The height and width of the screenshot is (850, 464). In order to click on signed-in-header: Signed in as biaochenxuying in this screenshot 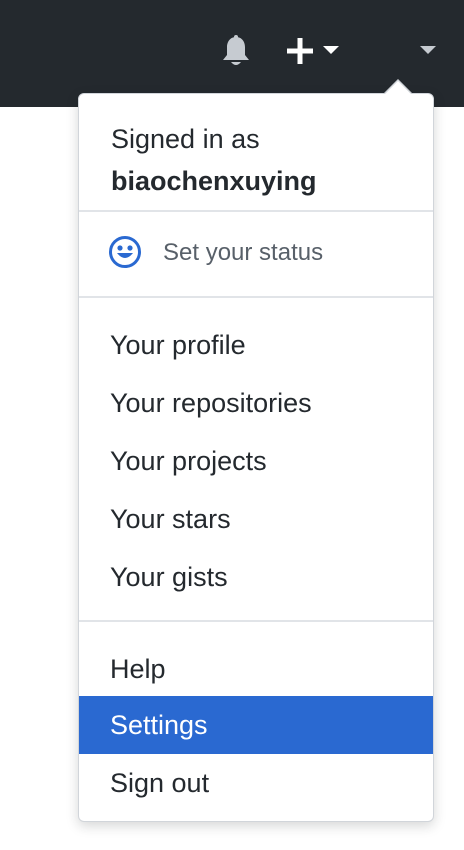, I will do `click(214, 160)`.